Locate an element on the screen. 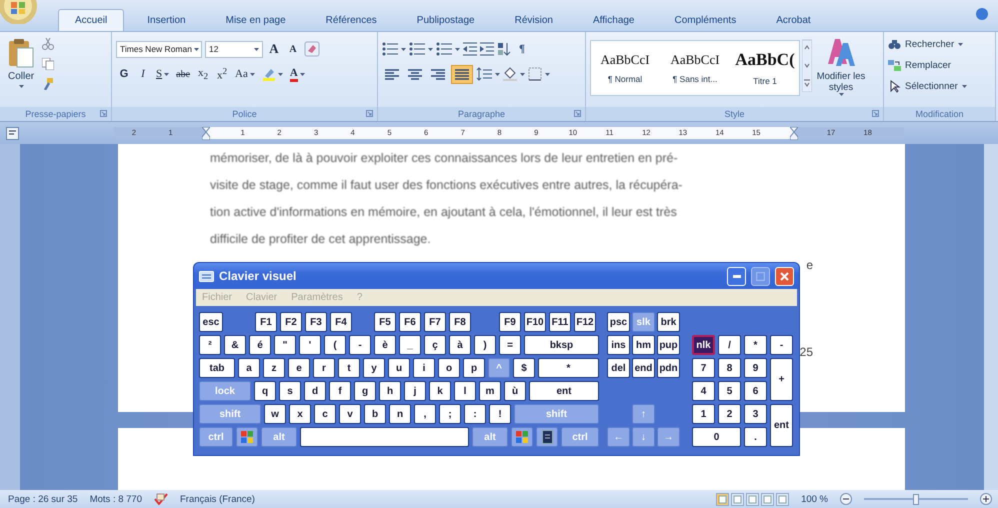 The image size is (998, 508). keyboard-key: n is located at coordinates (400, 414).